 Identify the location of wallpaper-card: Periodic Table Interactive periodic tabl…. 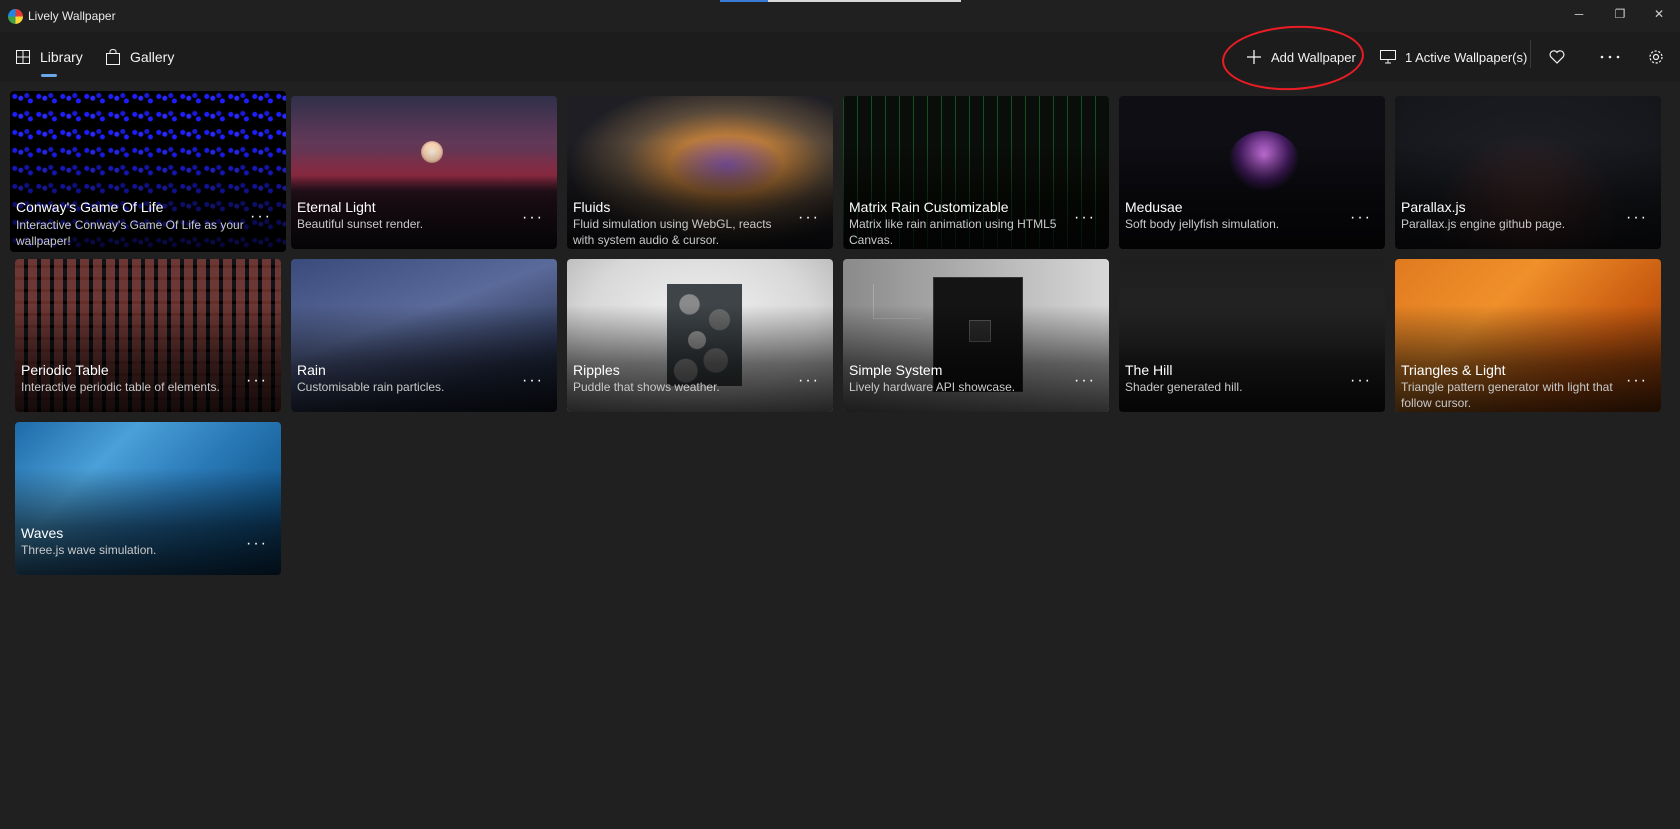
(148, 335).